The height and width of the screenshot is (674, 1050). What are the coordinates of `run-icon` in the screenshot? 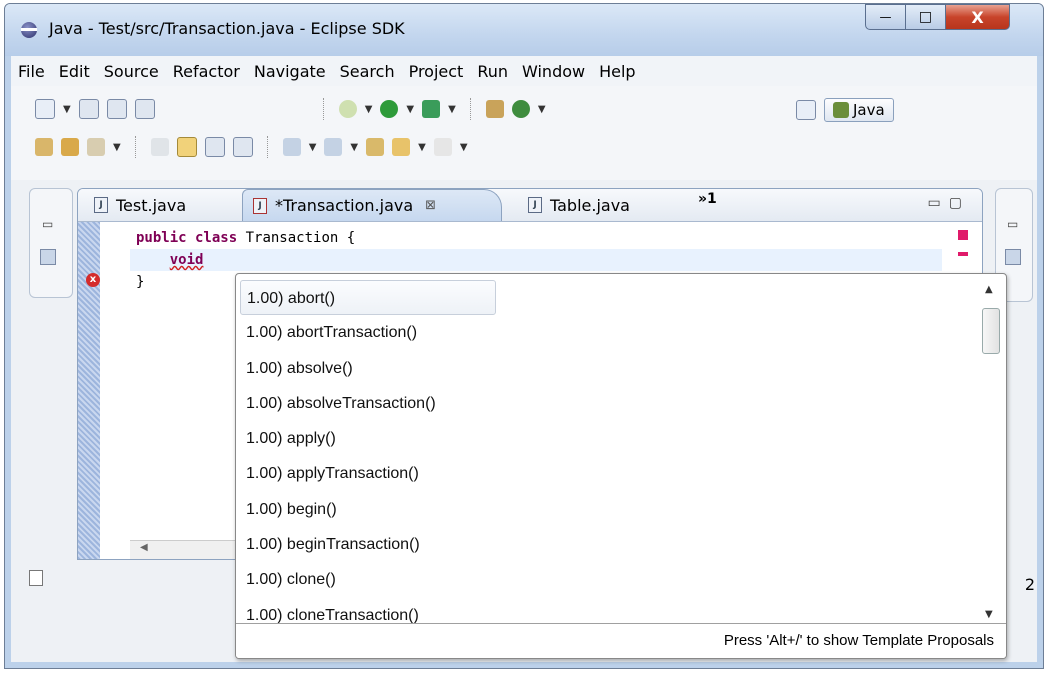 It's located at (389, 109).